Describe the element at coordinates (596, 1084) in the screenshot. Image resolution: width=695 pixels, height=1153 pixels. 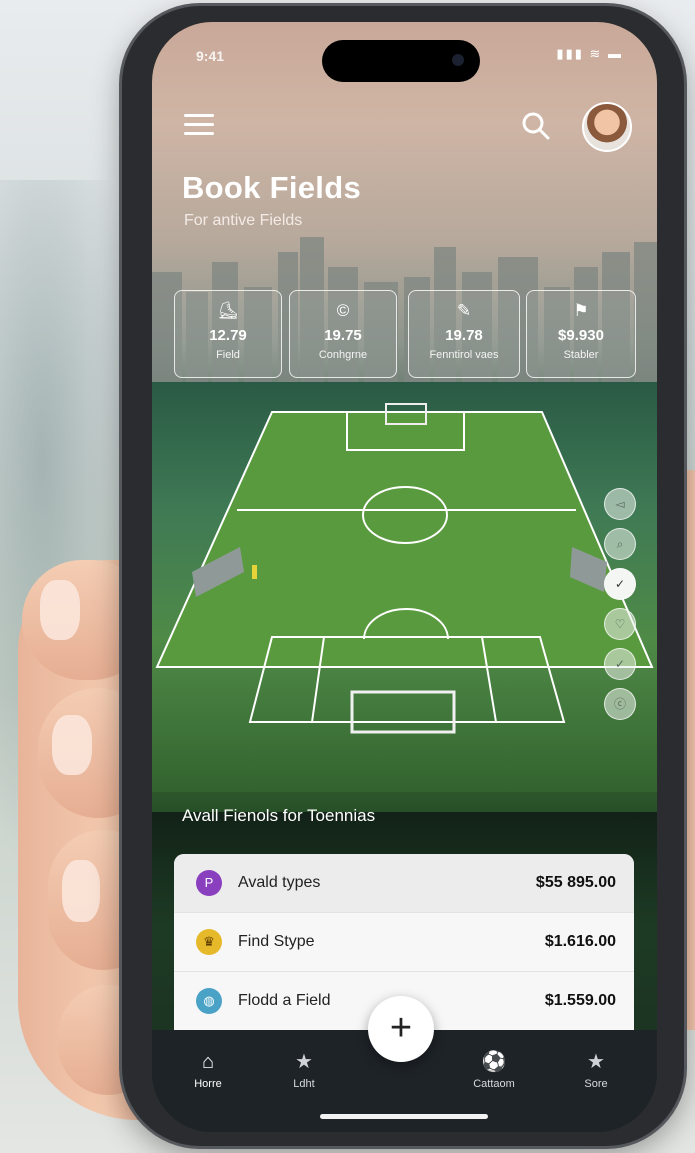
I see `tab-label: Sore` at that location.